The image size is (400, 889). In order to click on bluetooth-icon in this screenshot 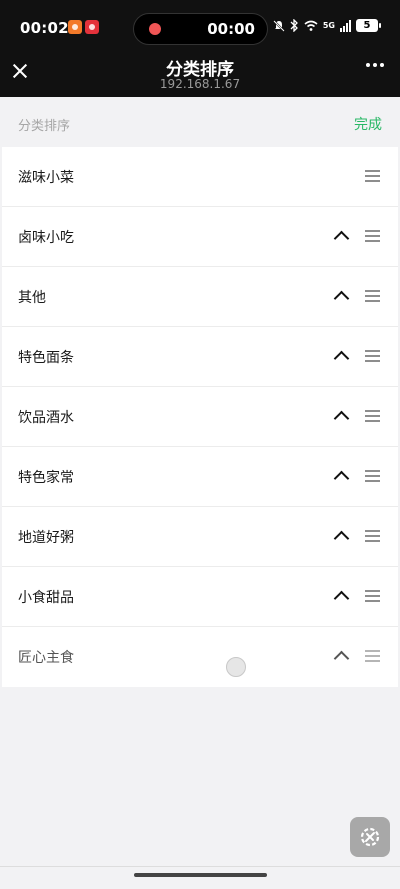, I will do `click(294, 25)`.